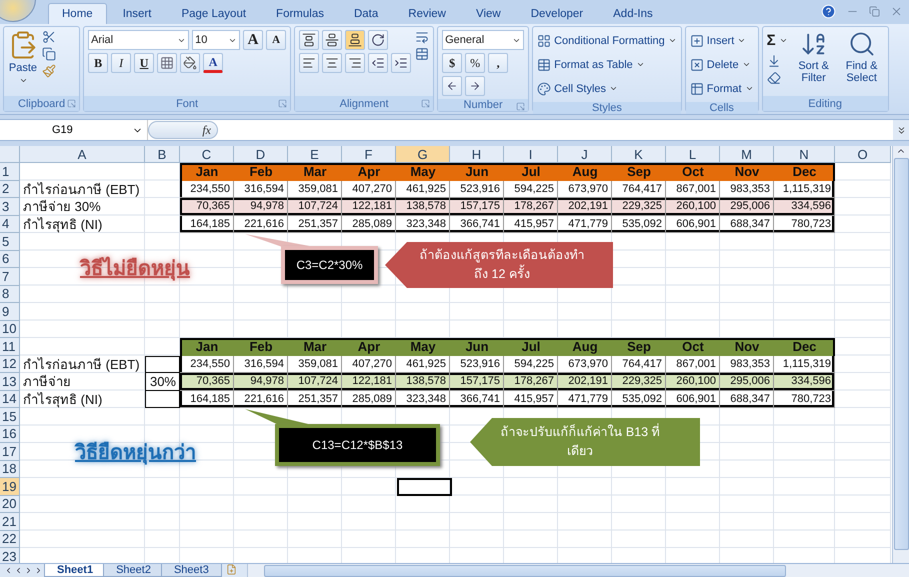  What do you see at coordinates (804, 154) in the screenshot?
I see `column-header: N` at bounding box center [804, 154].